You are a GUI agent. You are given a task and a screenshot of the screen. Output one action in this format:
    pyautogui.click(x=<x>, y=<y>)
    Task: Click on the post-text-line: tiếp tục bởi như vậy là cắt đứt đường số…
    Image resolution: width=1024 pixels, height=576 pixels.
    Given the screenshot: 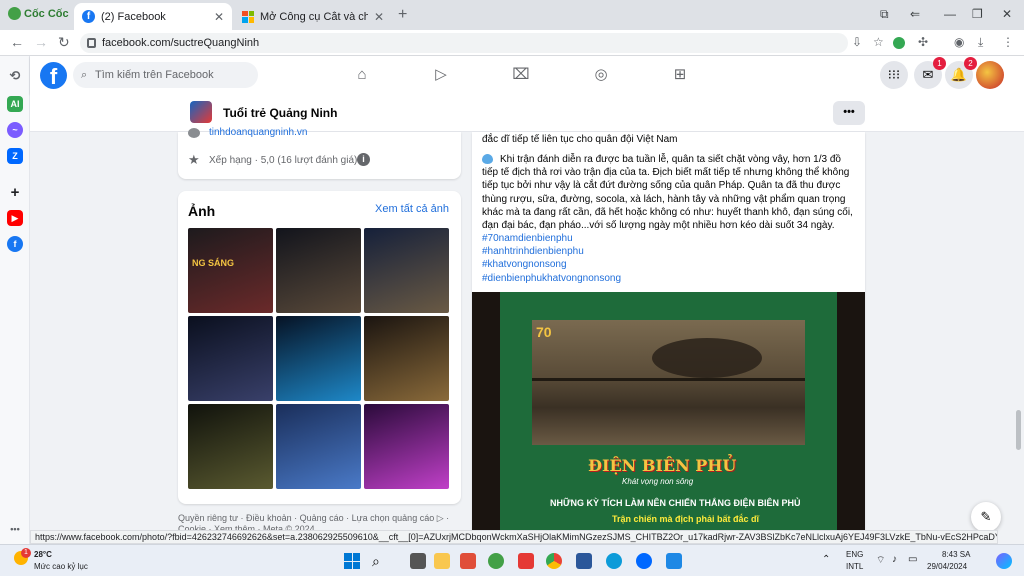 What is the action you would take?
    pyautogui.click(x=661, y=186)
    